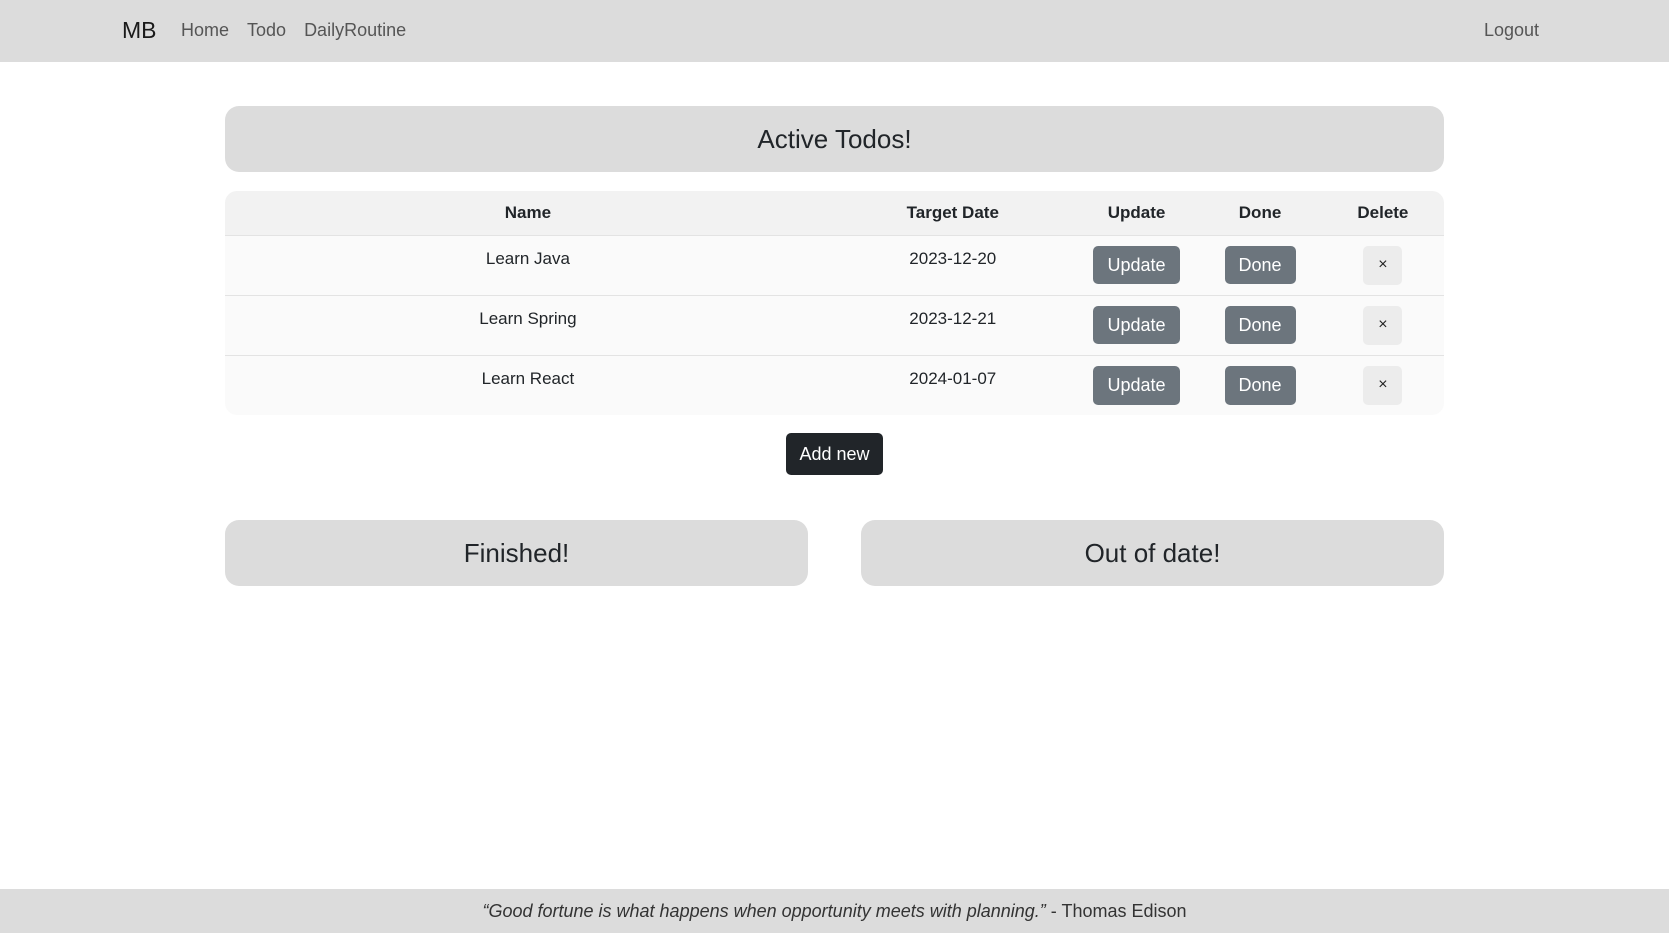  What do you see at coordinates (205, 30) in the screenshot?
I see `nav-link-home: Home` at bounding box center [205, 30].